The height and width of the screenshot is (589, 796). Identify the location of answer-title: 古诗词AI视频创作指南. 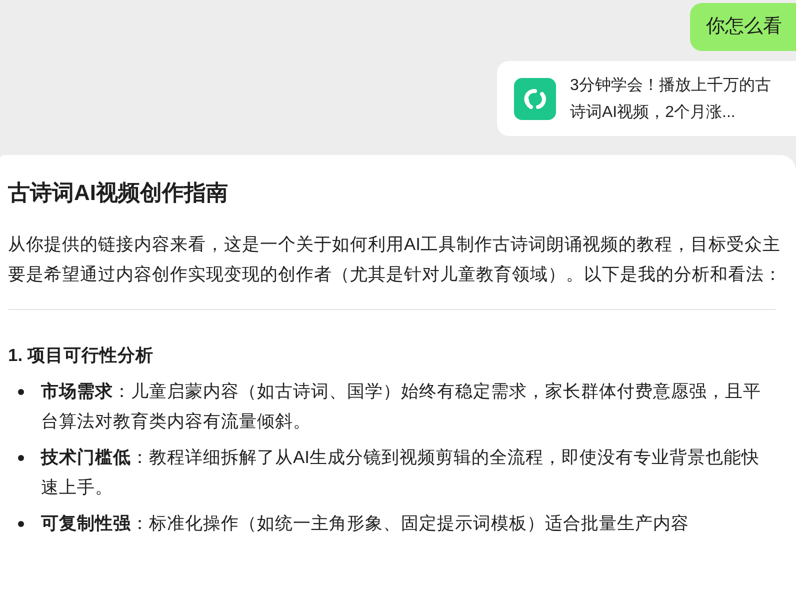
(118, 193).